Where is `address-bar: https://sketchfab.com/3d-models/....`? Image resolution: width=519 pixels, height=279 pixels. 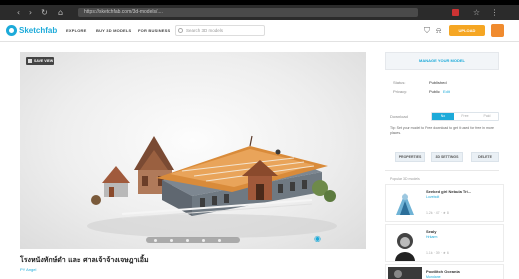
address-bar: https://sketchfab.com/3d-models/.... is located at coordinates (248, 12).